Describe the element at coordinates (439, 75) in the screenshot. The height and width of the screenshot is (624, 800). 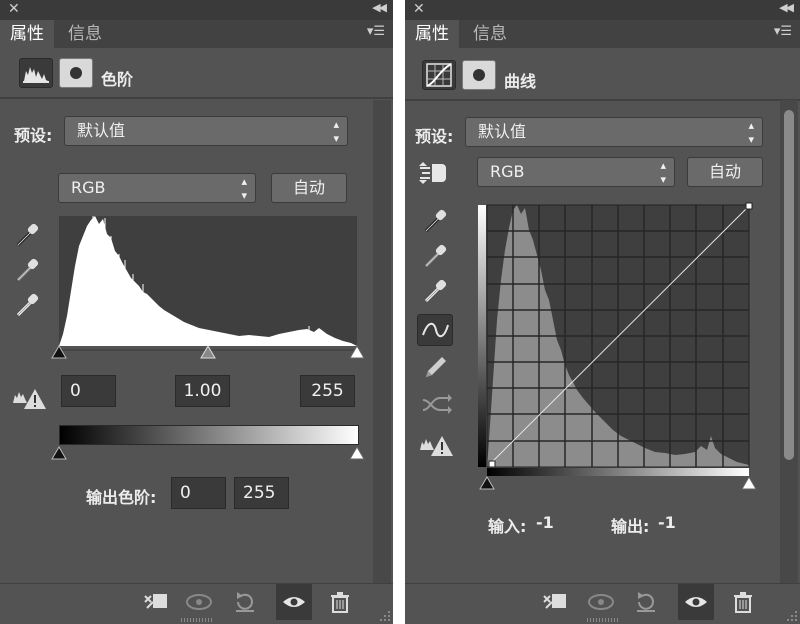
I see `curves-adjustment-icon` at that location.